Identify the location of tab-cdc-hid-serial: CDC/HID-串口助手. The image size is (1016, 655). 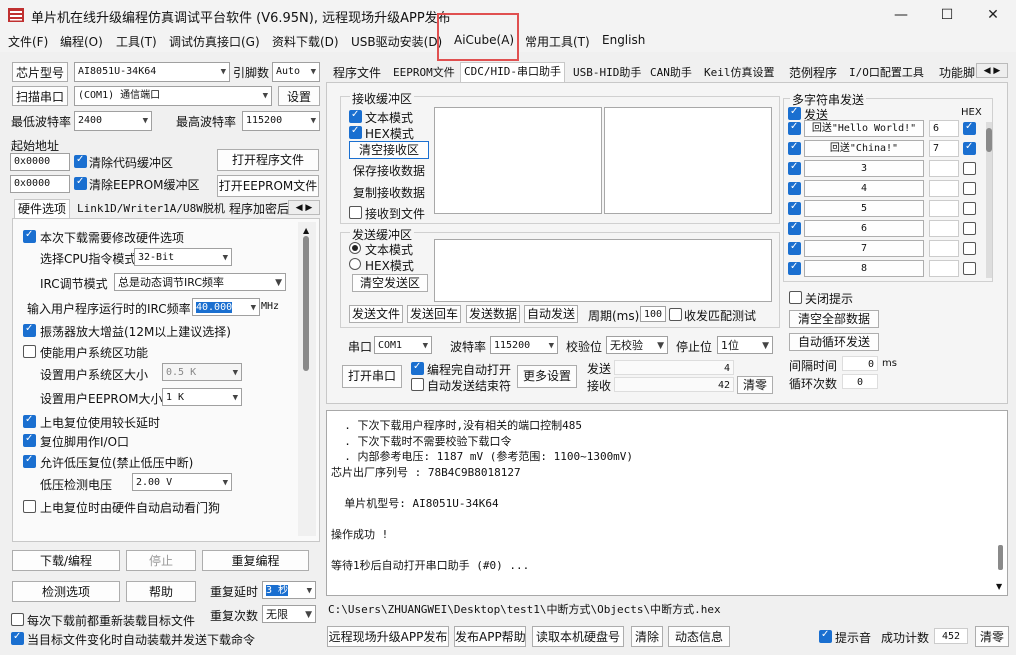
(512, 72).